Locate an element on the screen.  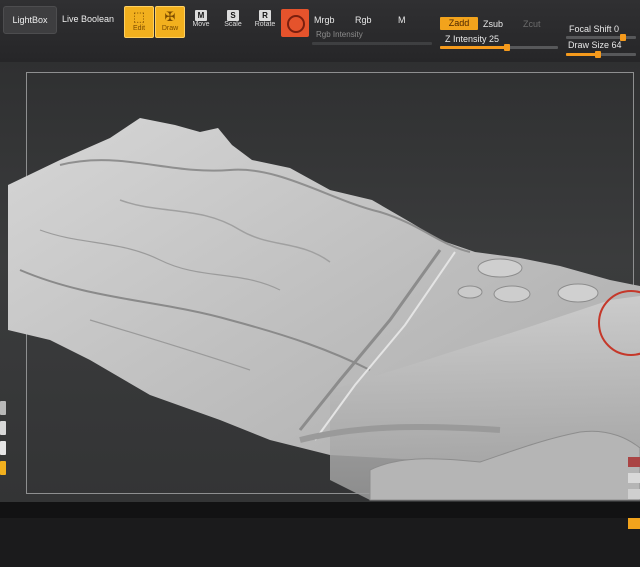
draw-button: ✠ Draw is located at coordinates (170, 22).